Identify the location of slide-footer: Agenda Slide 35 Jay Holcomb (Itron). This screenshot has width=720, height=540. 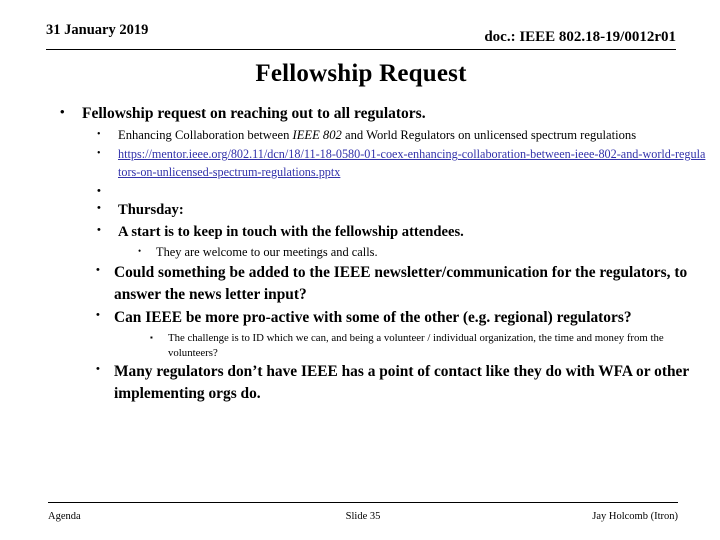
(363, 519).